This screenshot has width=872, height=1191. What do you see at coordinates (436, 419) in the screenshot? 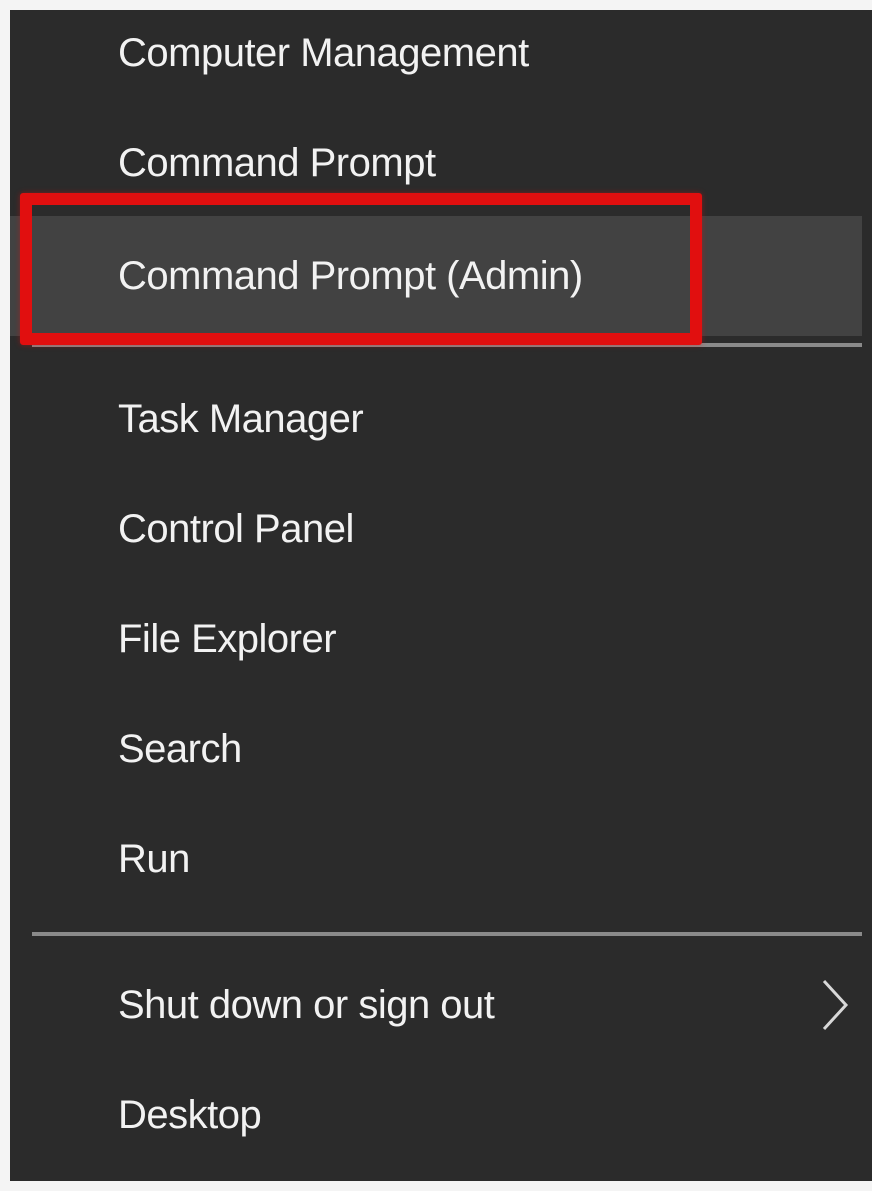
I see `menu-item-task-manager: Task Manager` at bounding box center [436, 419].